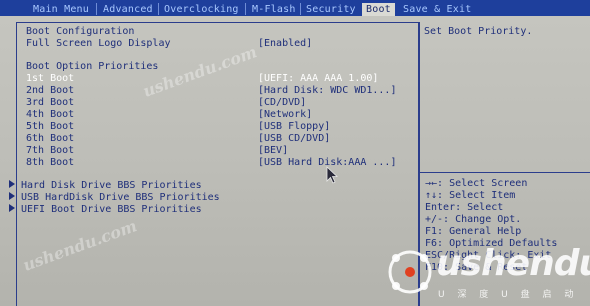 The height and width of the screenshot is (306, 590). Describe the element at coordinates (128, 9) in the screenshot. I see `tab-advanced: Advanced` at that location.